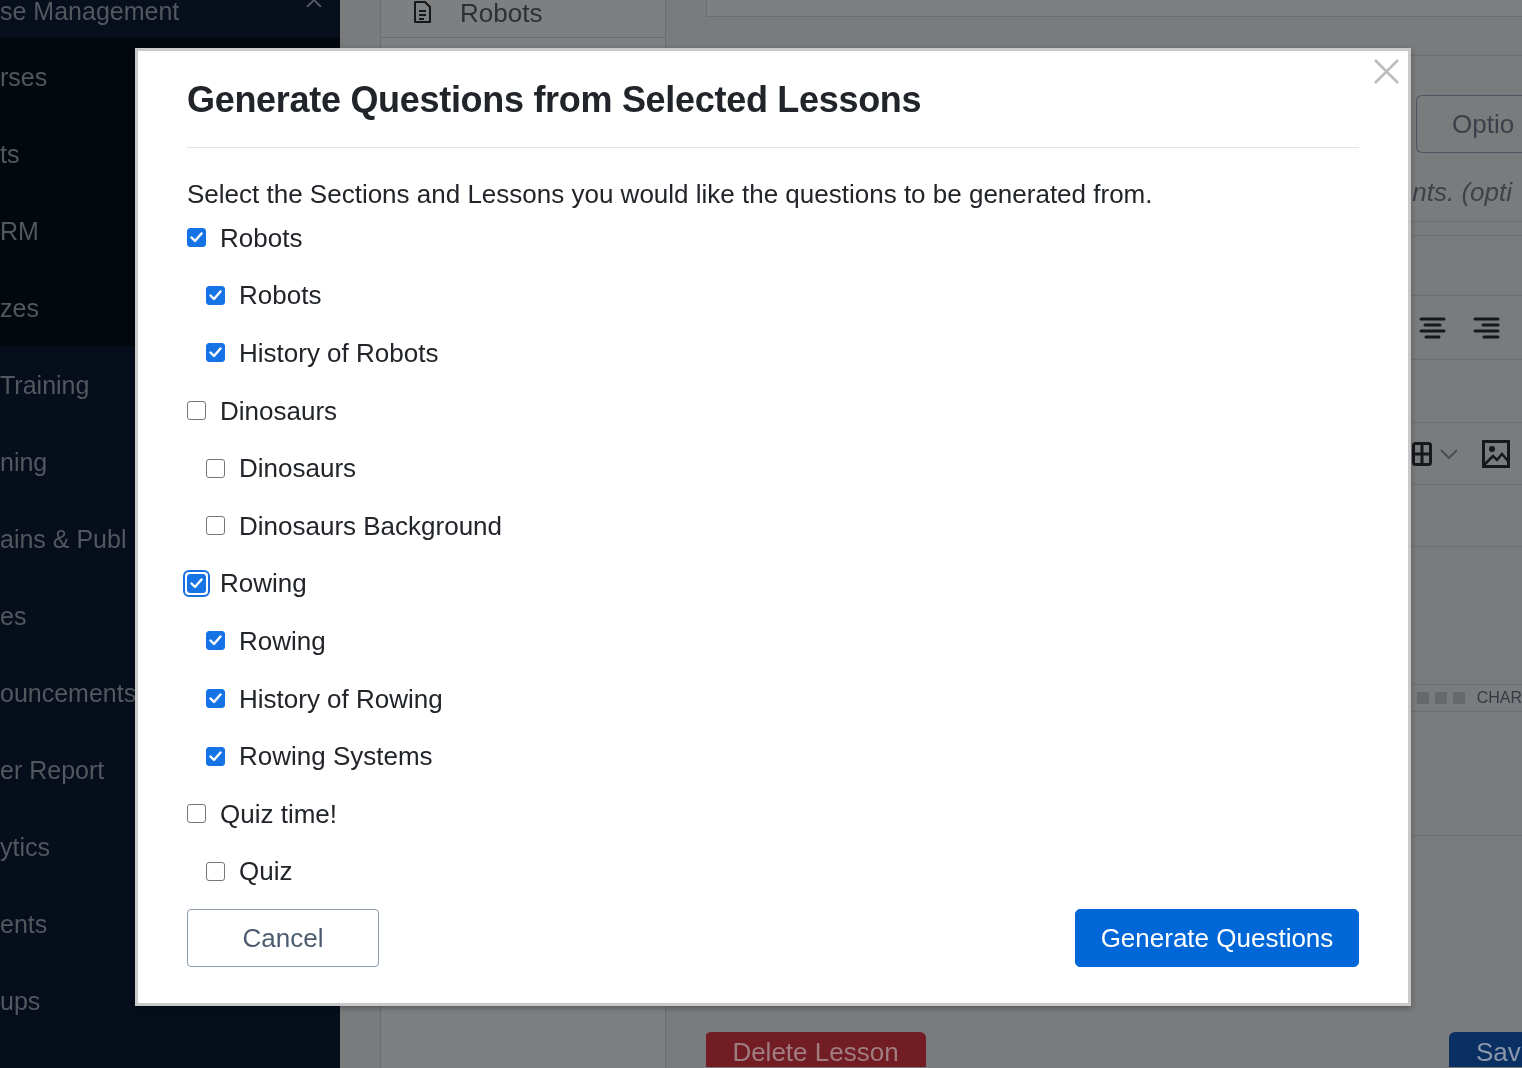  Describe the element at coordinates (68, 692) in the screenshot. I see `sidebar-item: ouncements` at that location.